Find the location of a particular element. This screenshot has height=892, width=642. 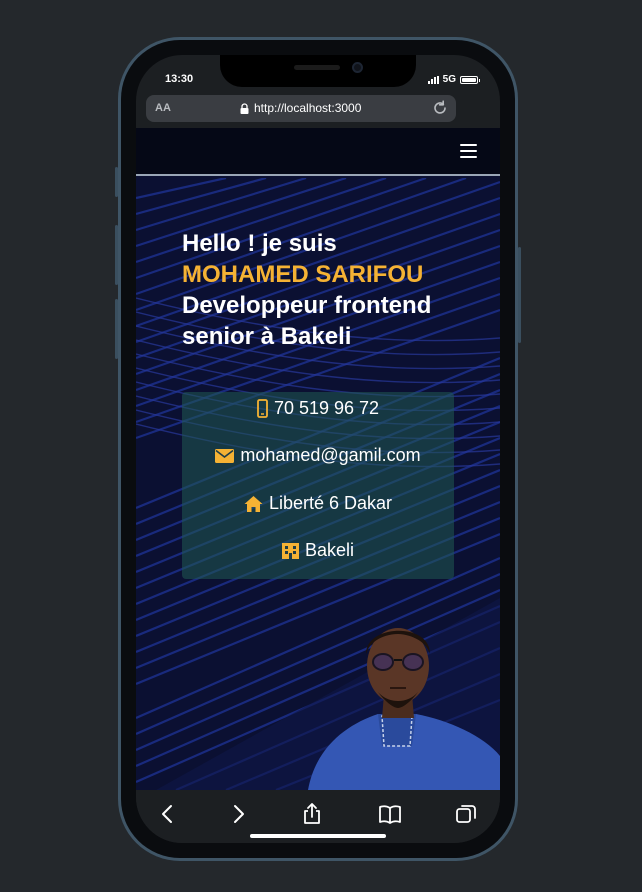

mobile-phone-icon is located at coordinates (262, 408).